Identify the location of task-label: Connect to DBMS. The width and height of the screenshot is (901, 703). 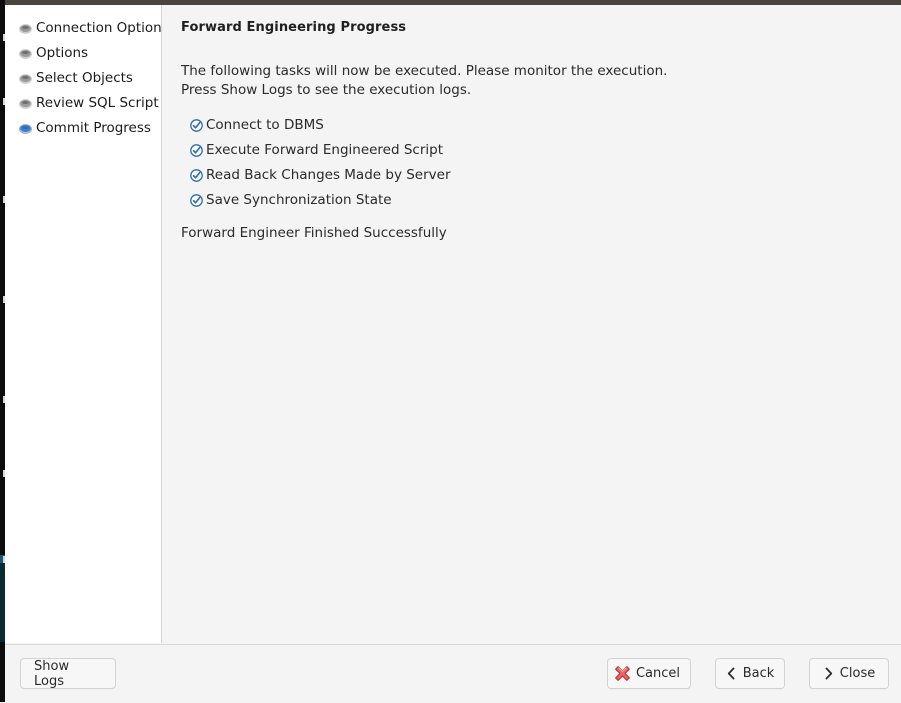
(265, 124).